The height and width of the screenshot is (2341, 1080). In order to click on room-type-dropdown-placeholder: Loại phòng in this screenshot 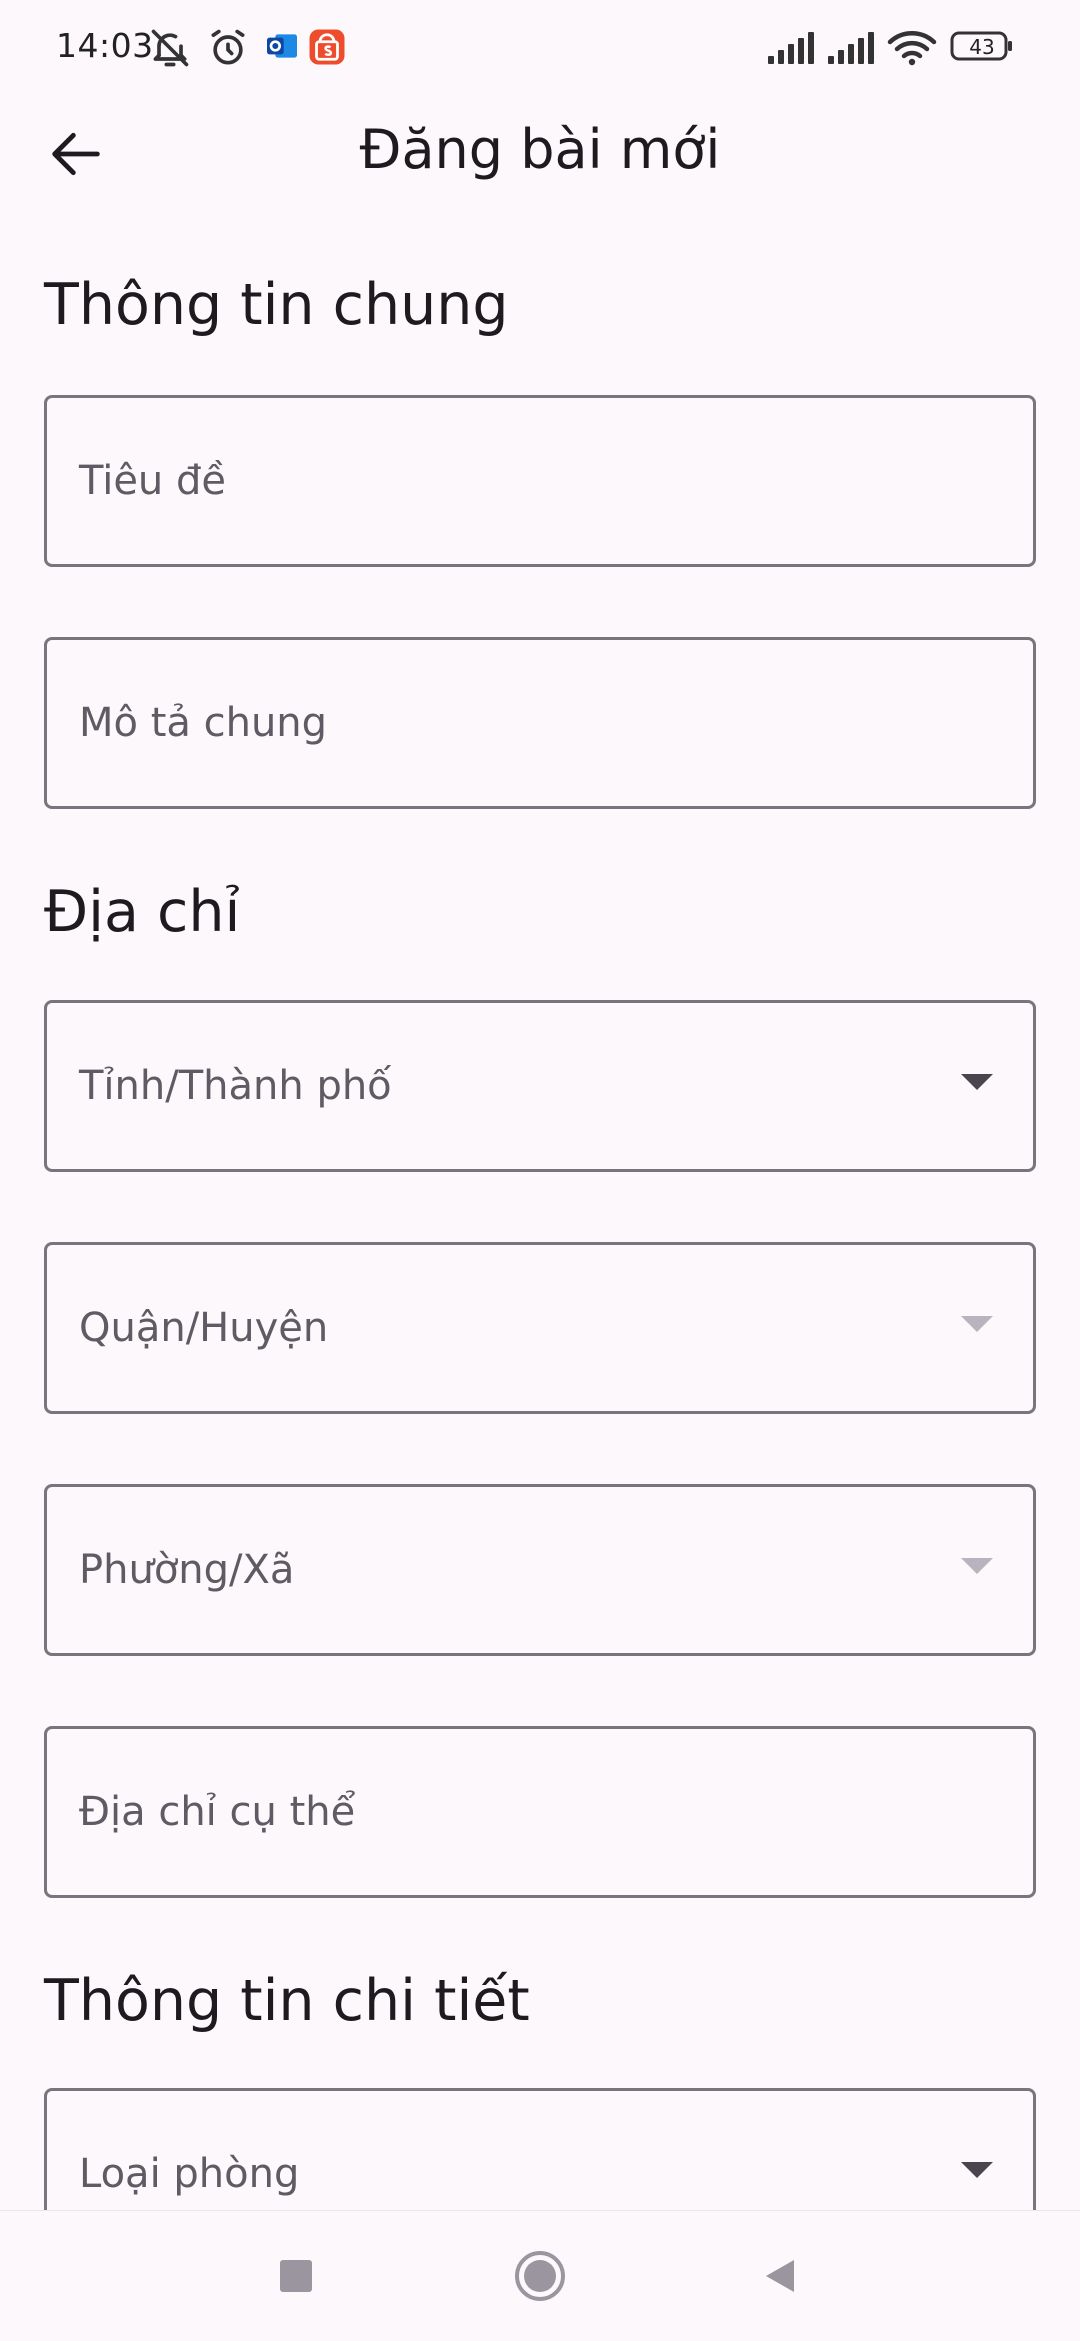, I will do `click(189, 2174)`.